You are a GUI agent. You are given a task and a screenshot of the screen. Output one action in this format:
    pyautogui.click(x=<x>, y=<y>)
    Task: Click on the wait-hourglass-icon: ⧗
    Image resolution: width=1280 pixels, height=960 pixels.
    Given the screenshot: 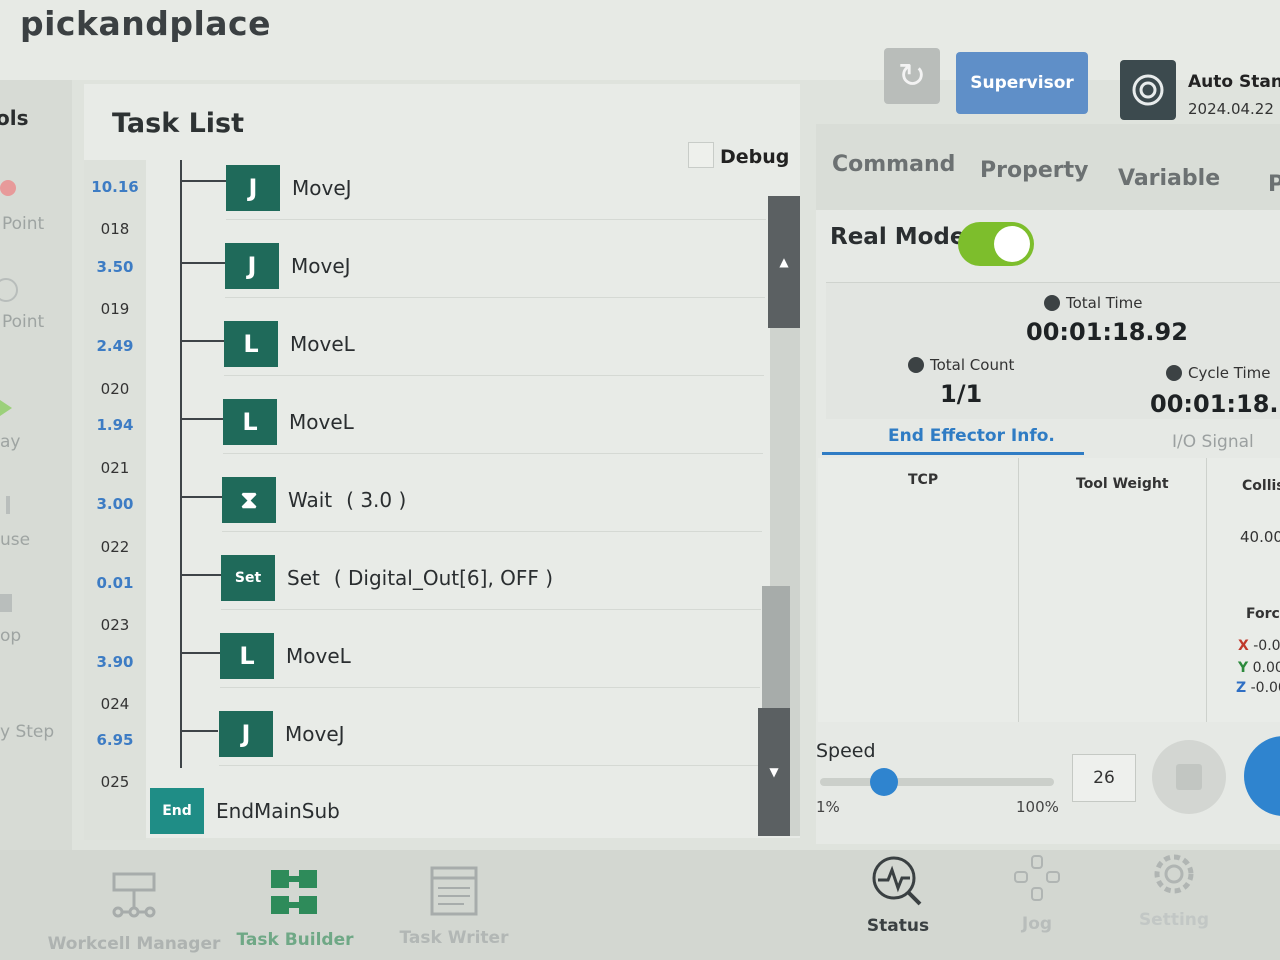 What is the action you would take?
    pyautogui.click(x=249, y=500)
    